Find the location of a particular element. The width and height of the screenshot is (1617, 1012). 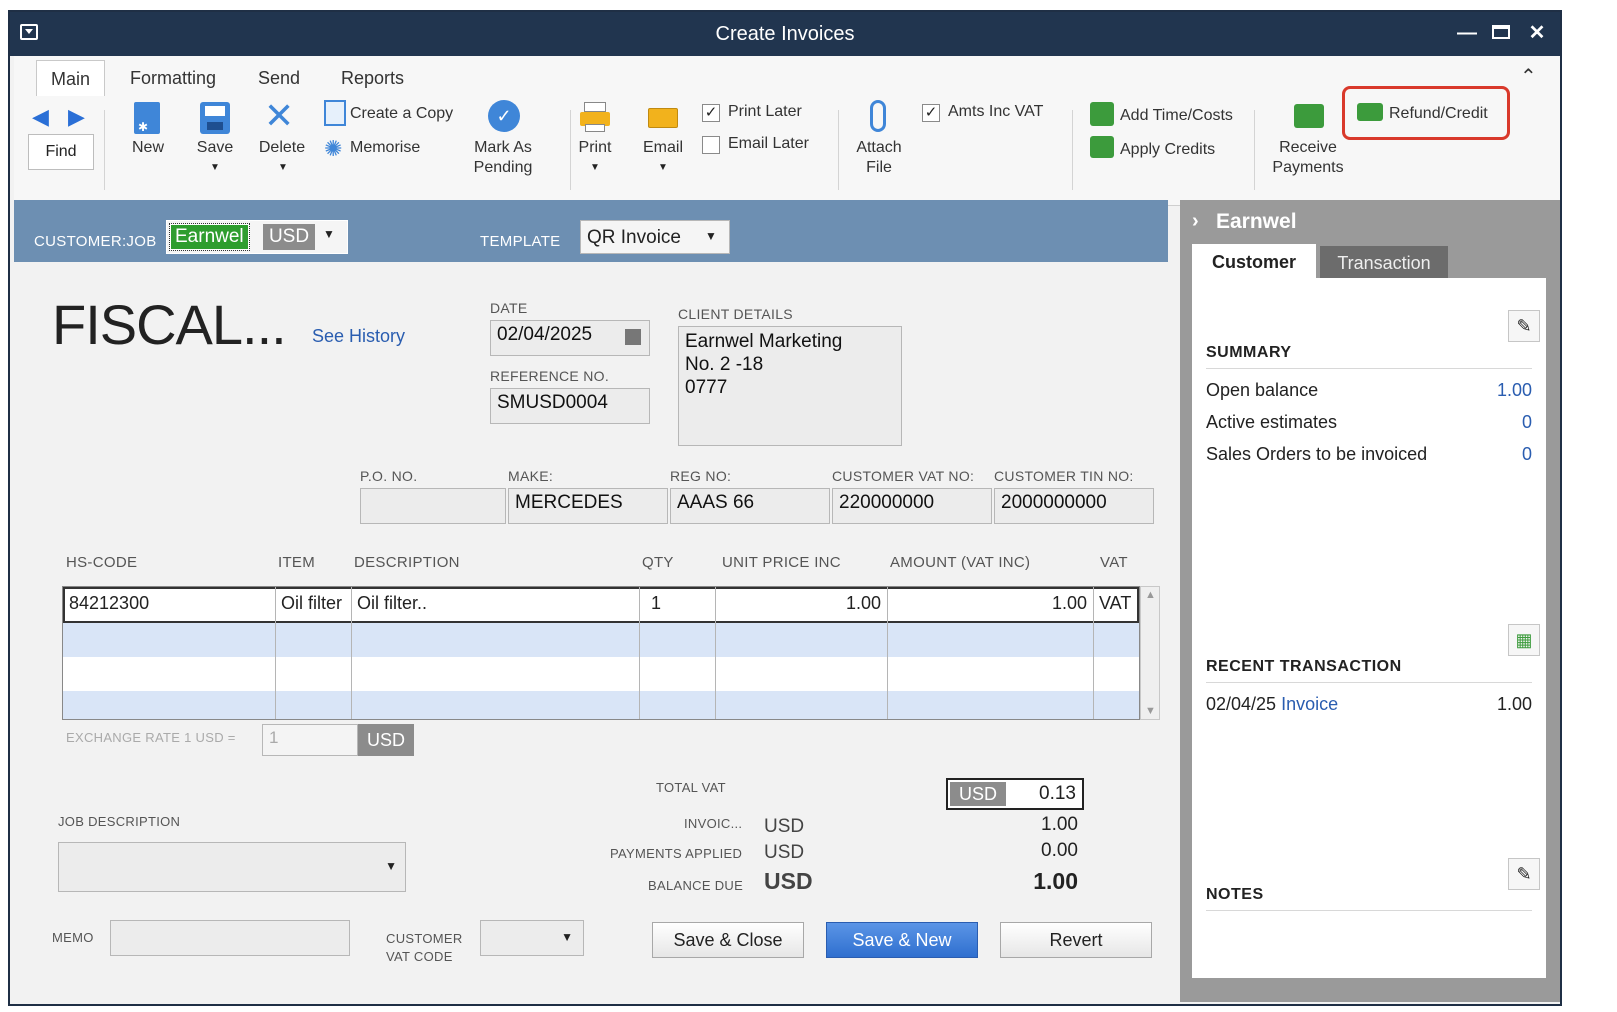

payments-applied-label: PAYMENTS APPLIED is located at coordinates (676, 853).